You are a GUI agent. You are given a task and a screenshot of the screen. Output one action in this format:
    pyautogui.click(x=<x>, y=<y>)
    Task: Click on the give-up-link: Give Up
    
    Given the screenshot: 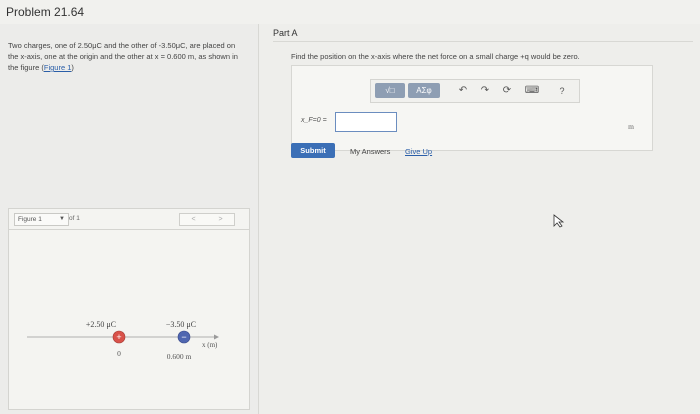 What is the action you would take?
    pyautogui.click(x=418, y=151)
    